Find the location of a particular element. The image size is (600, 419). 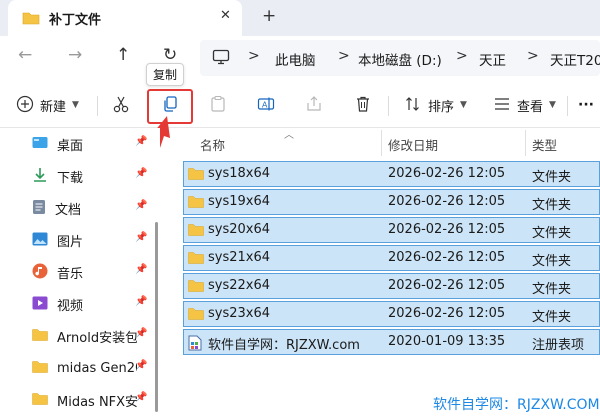

sort-icon is located at coordinates (413, 105).